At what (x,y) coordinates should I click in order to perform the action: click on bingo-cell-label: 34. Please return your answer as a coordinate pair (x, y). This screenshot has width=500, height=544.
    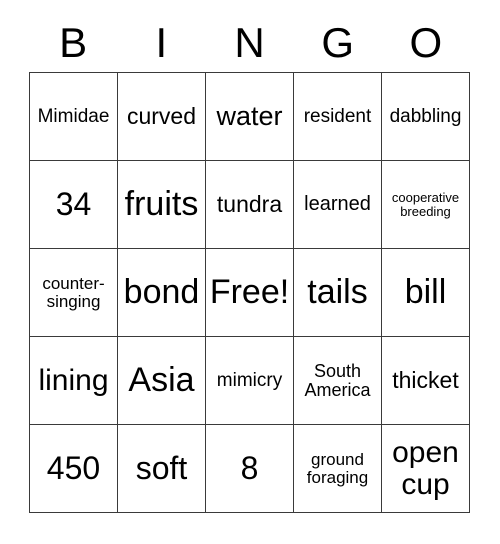
    Looking at the image, I should click on (73, 203).